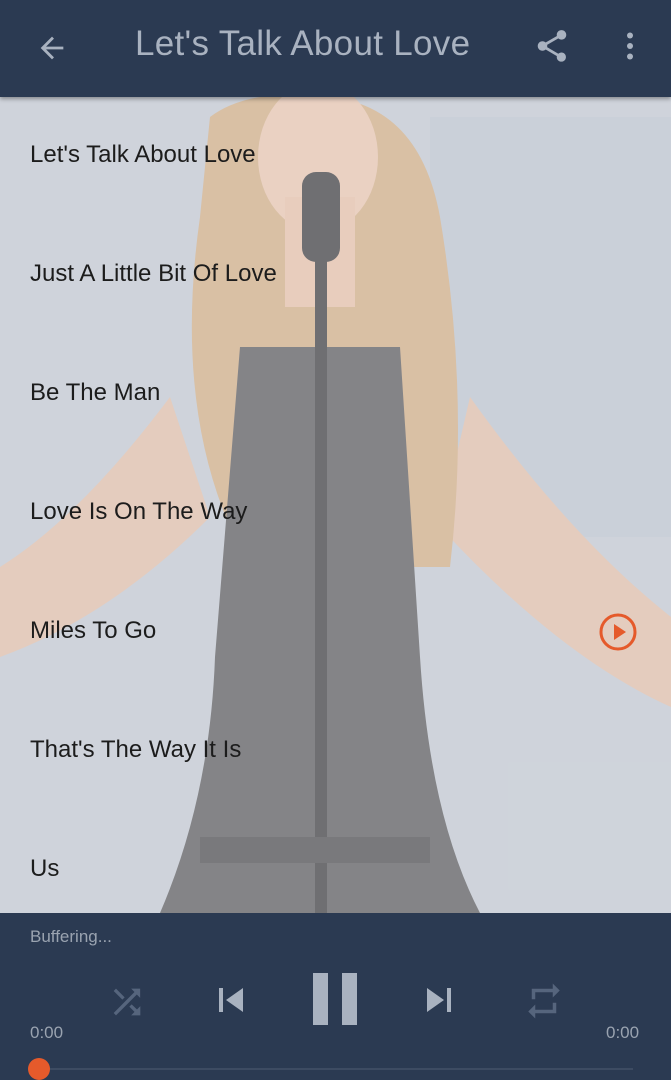  I want to click on track-title: Just A Little Bit Of Love, so click(153, 273).